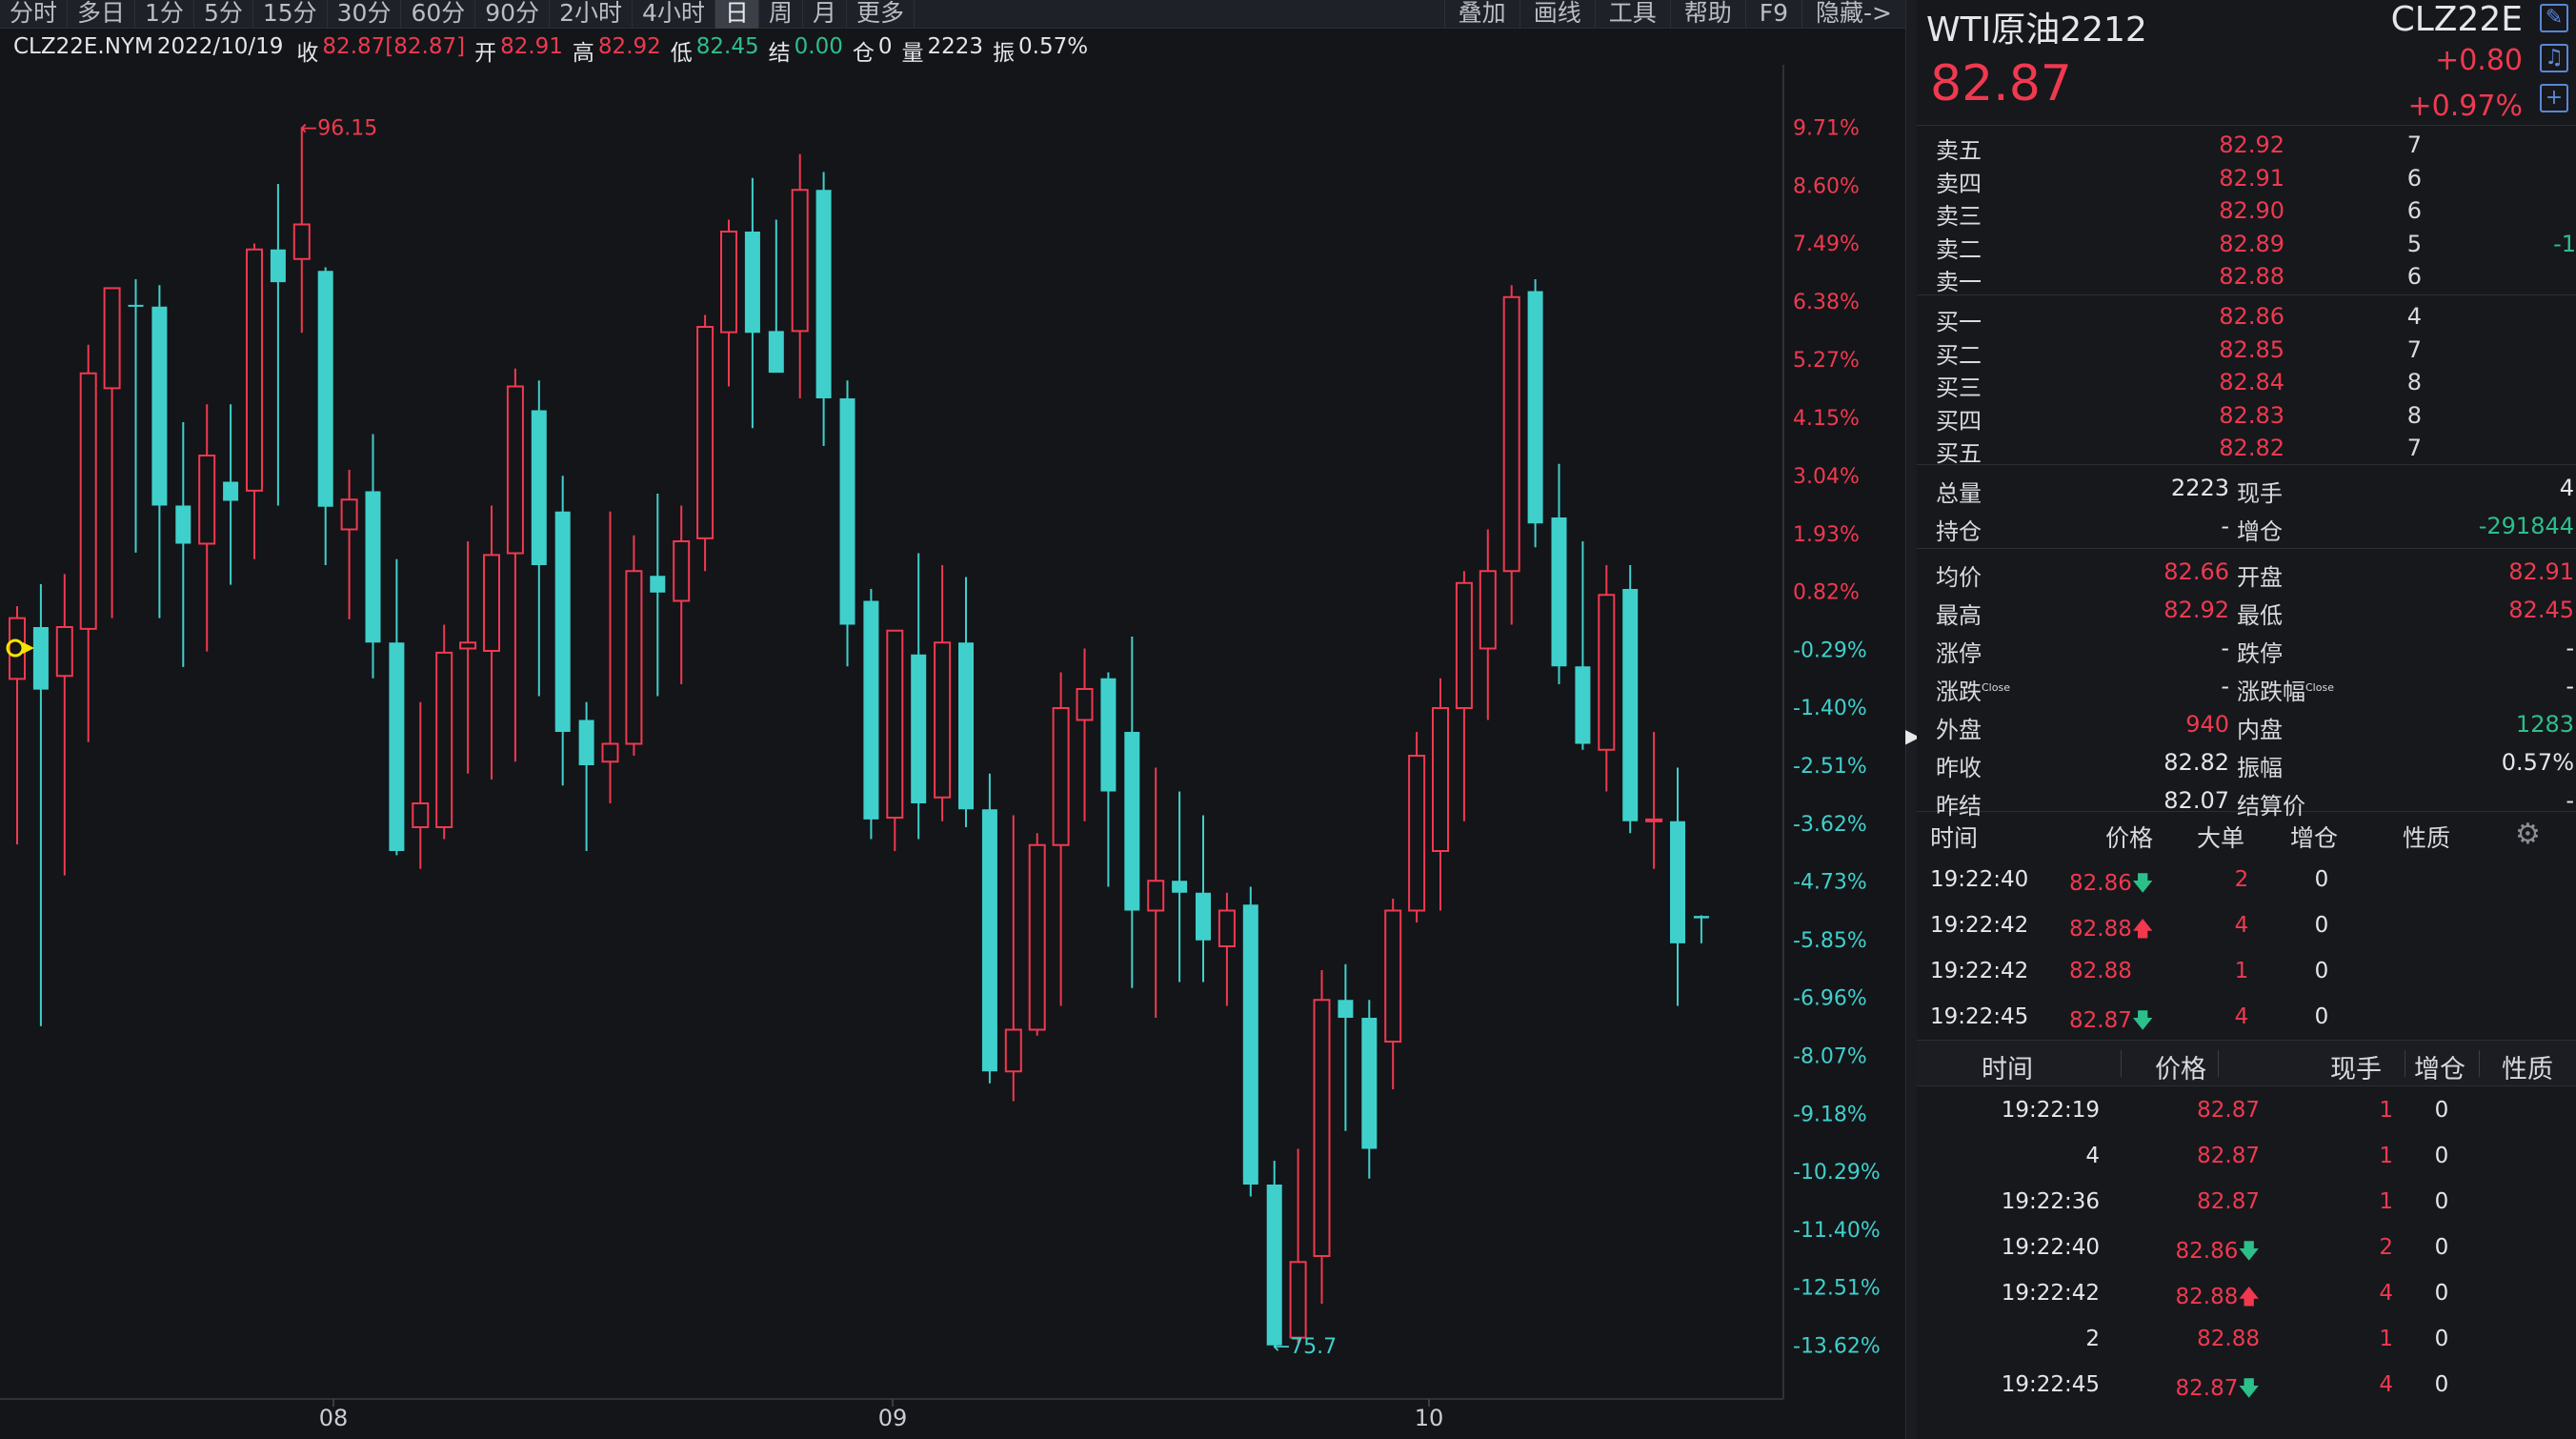  Describe the element at coordinates (2246, 179) in the screenshot. I see `ask-row: 卖四 82.91 6` at that location.